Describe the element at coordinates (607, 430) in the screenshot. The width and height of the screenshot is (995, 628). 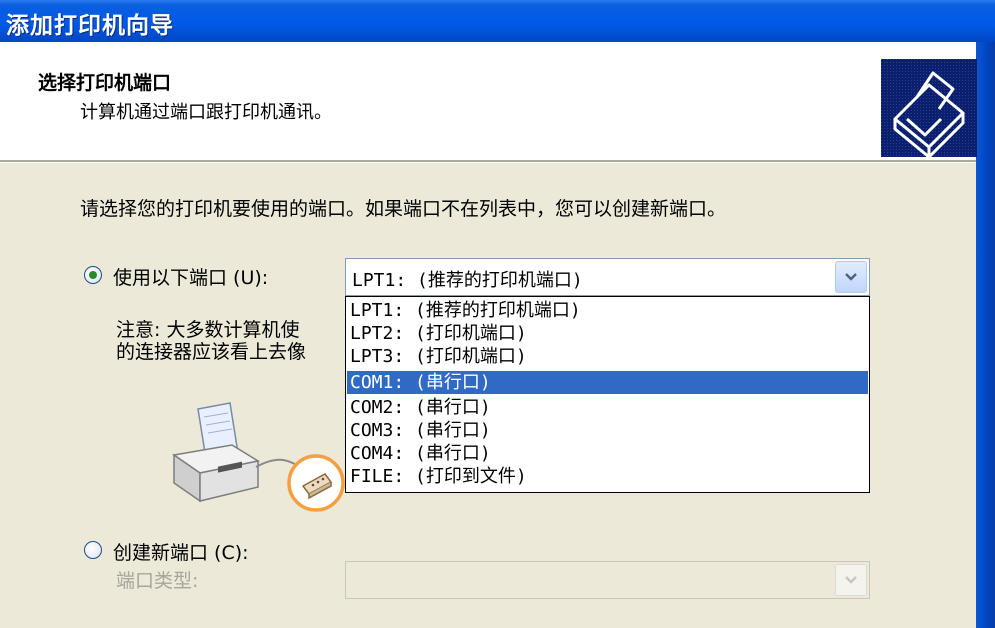
I see `port-option-com3: COM3: (串行口)` at that location.